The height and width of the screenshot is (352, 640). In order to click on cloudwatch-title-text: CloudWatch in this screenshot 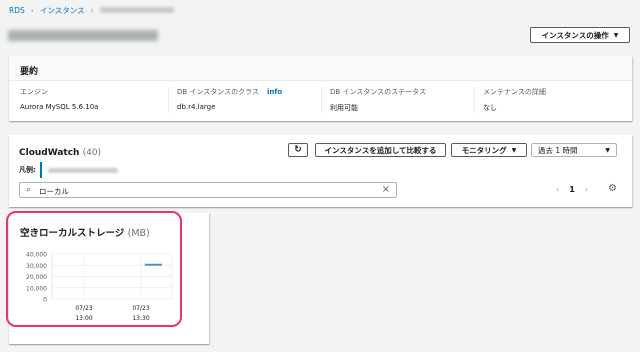, I will do `click(49, 153)`.